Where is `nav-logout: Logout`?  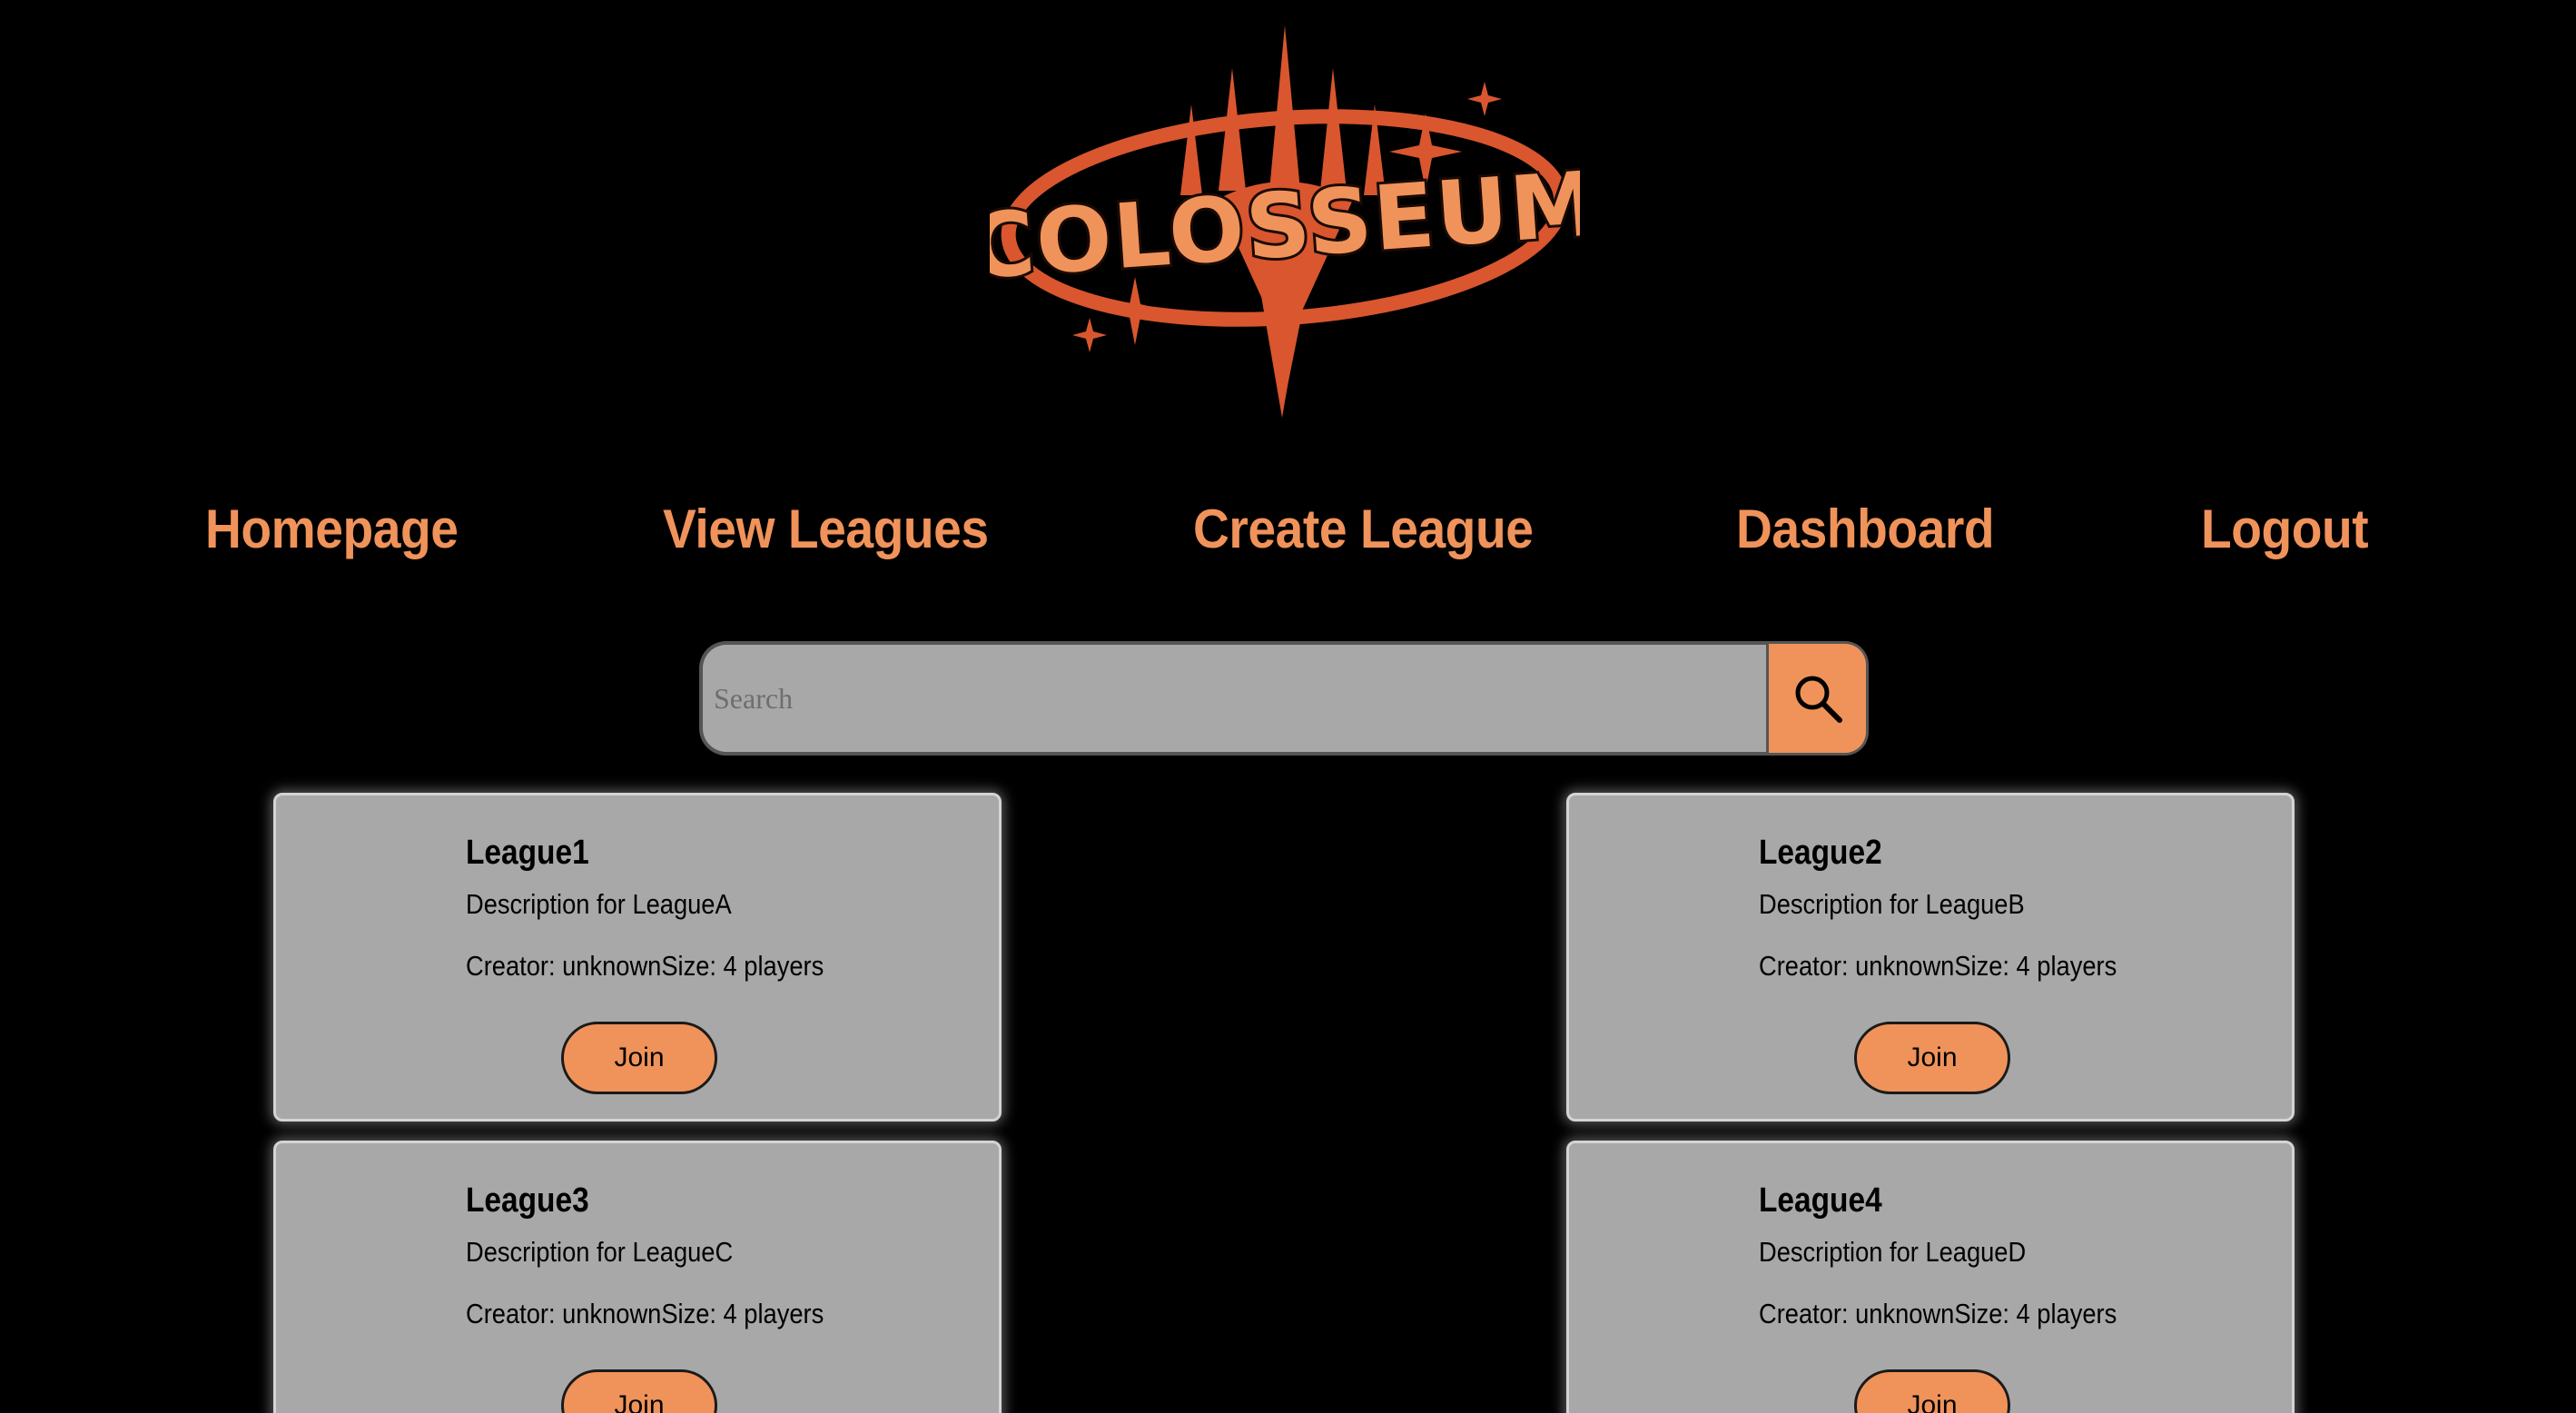 nav-logout: Logout is located at coordinates (2285, 529).